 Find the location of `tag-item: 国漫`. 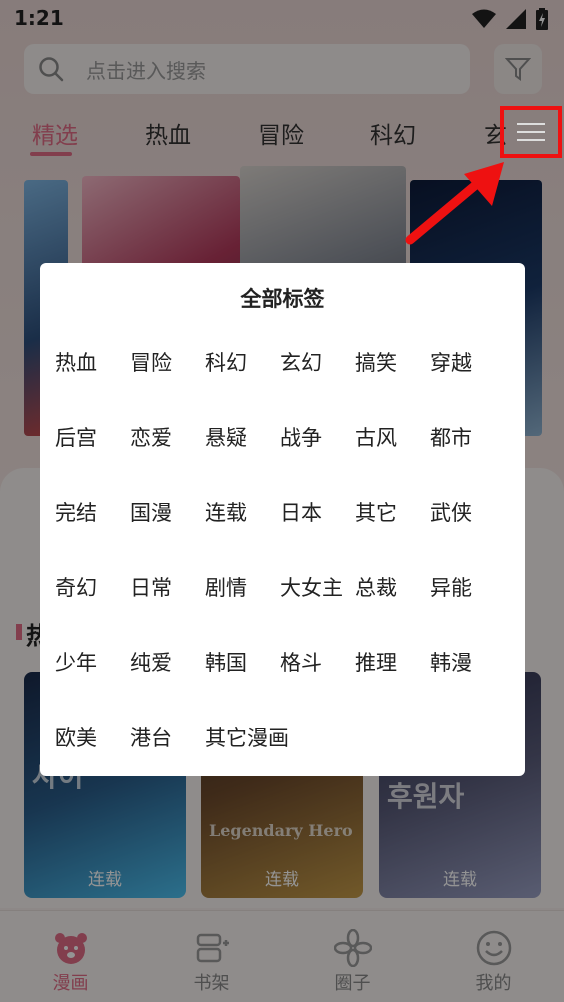

tag-item: 国漫 is located at coordinates (167, 535).